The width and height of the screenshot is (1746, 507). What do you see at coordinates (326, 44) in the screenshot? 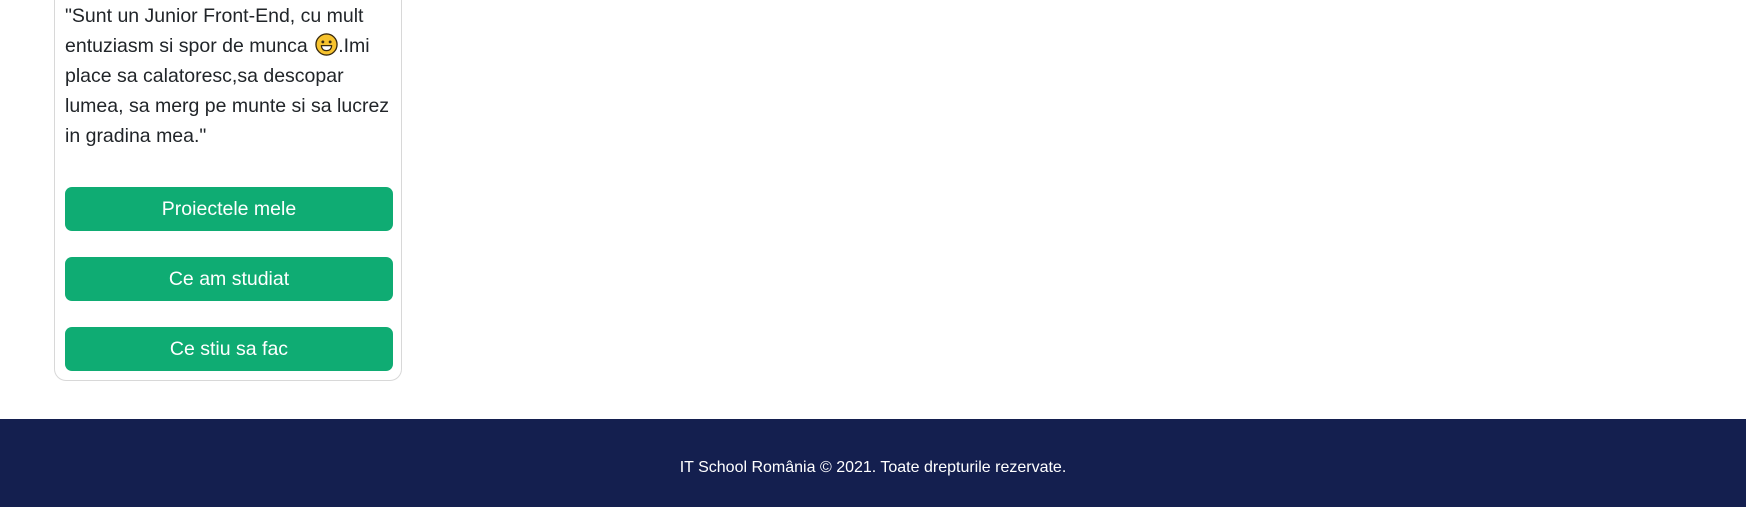
I see `grinning-face-icon` at bounding box center [326, 44].